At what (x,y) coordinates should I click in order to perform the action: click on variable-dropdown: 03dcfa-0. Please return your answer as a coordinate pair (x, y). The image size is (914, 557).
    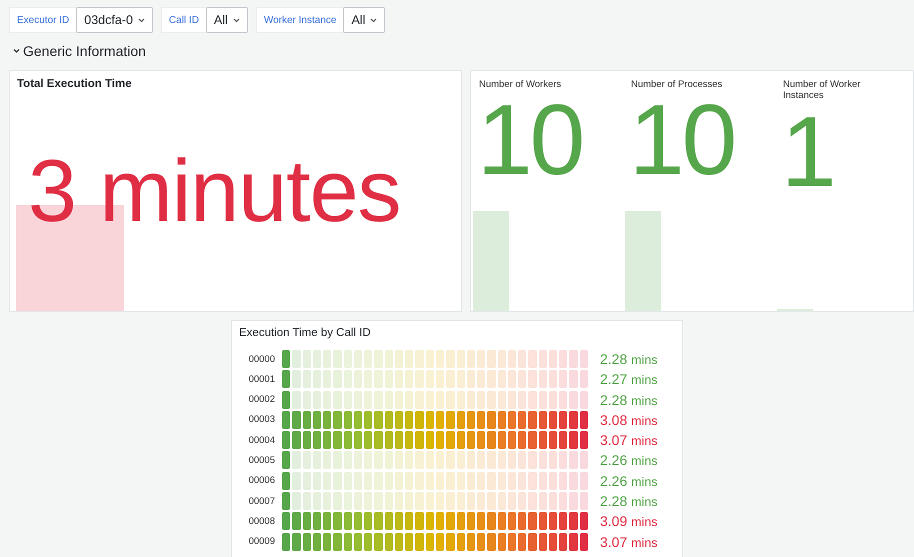
    Looking at the image, I should click on (114, 20).